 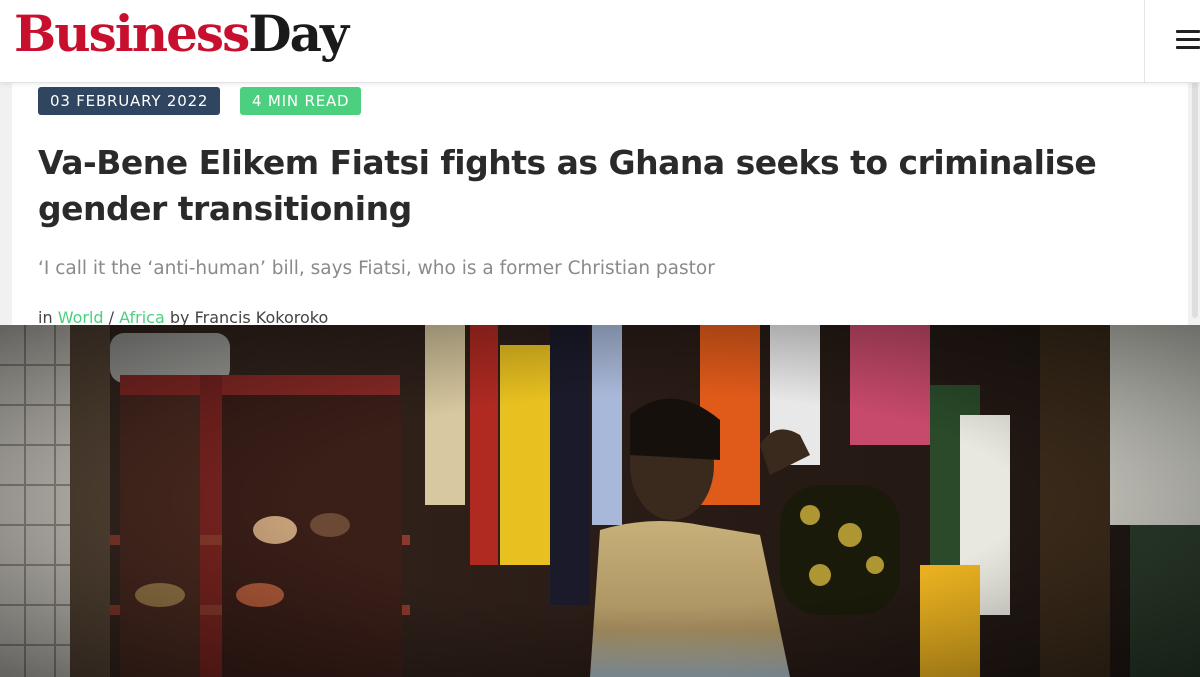 I want to click on logo-business: Business, so click(x=132, y=33).